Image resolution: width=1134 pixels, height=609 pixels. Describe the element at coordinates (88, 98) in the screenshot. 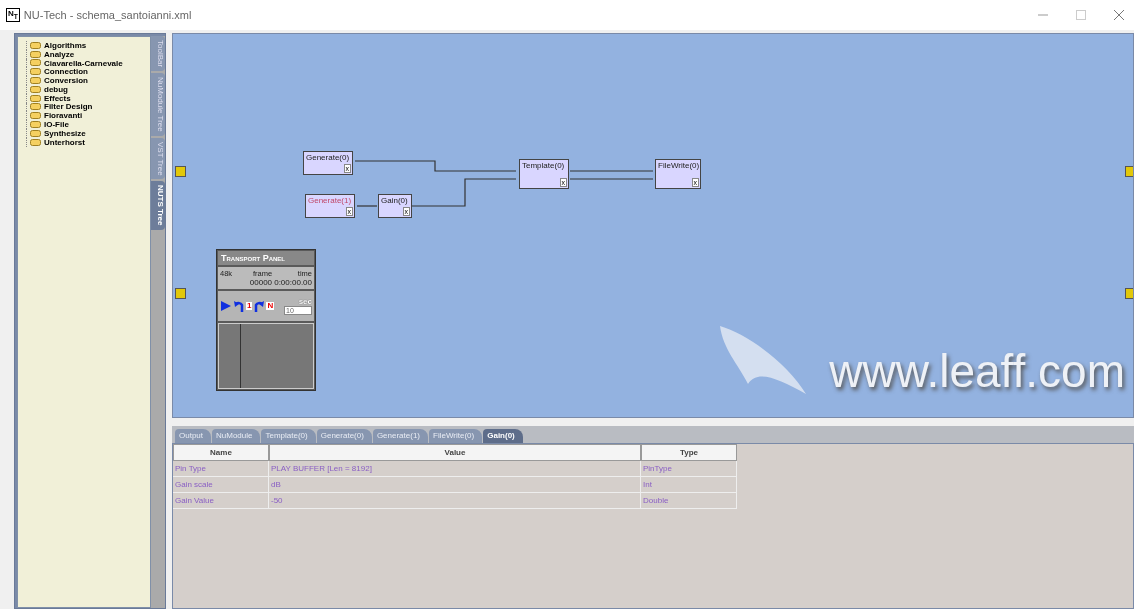

I see `tree-item: Effects` at that location.